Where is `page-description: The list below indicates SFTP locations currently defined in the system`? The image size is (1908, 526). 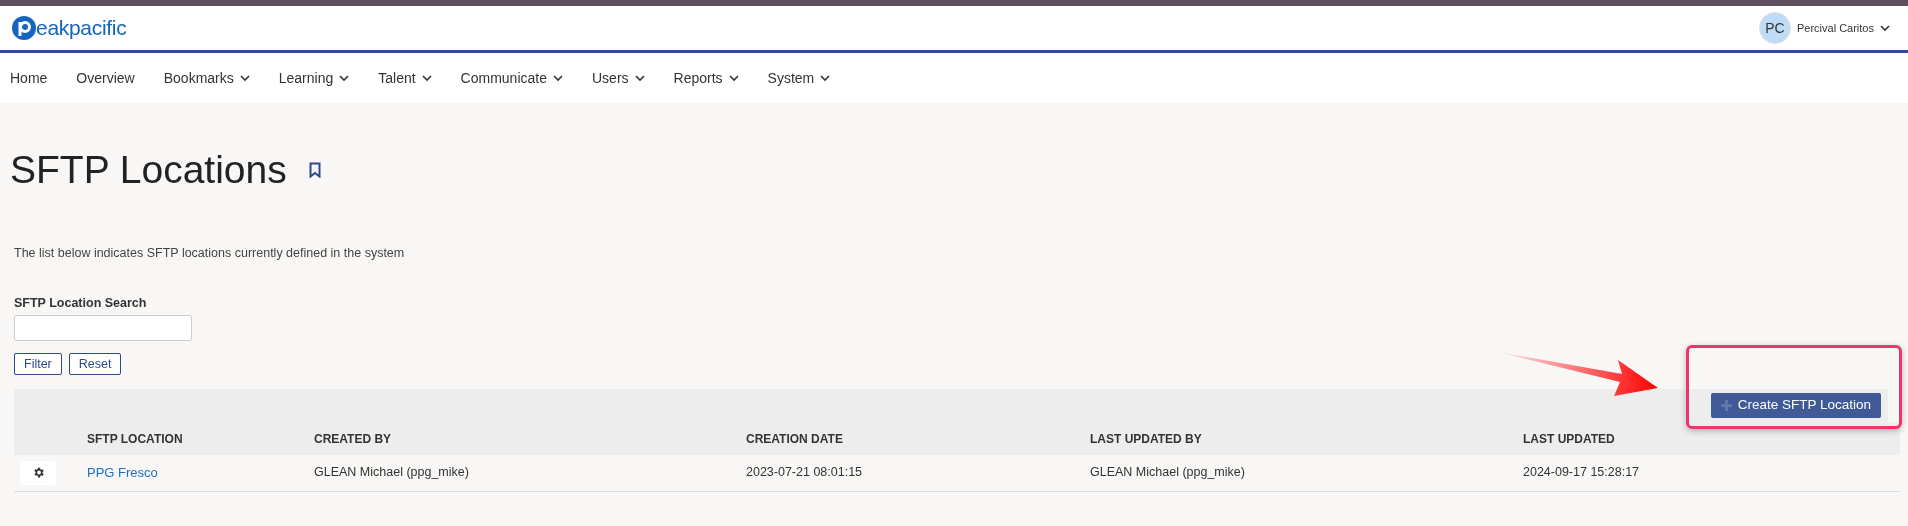
page-description: The list below indicates SFTP locations currently defined in the system is located at coordinates (210, 253).